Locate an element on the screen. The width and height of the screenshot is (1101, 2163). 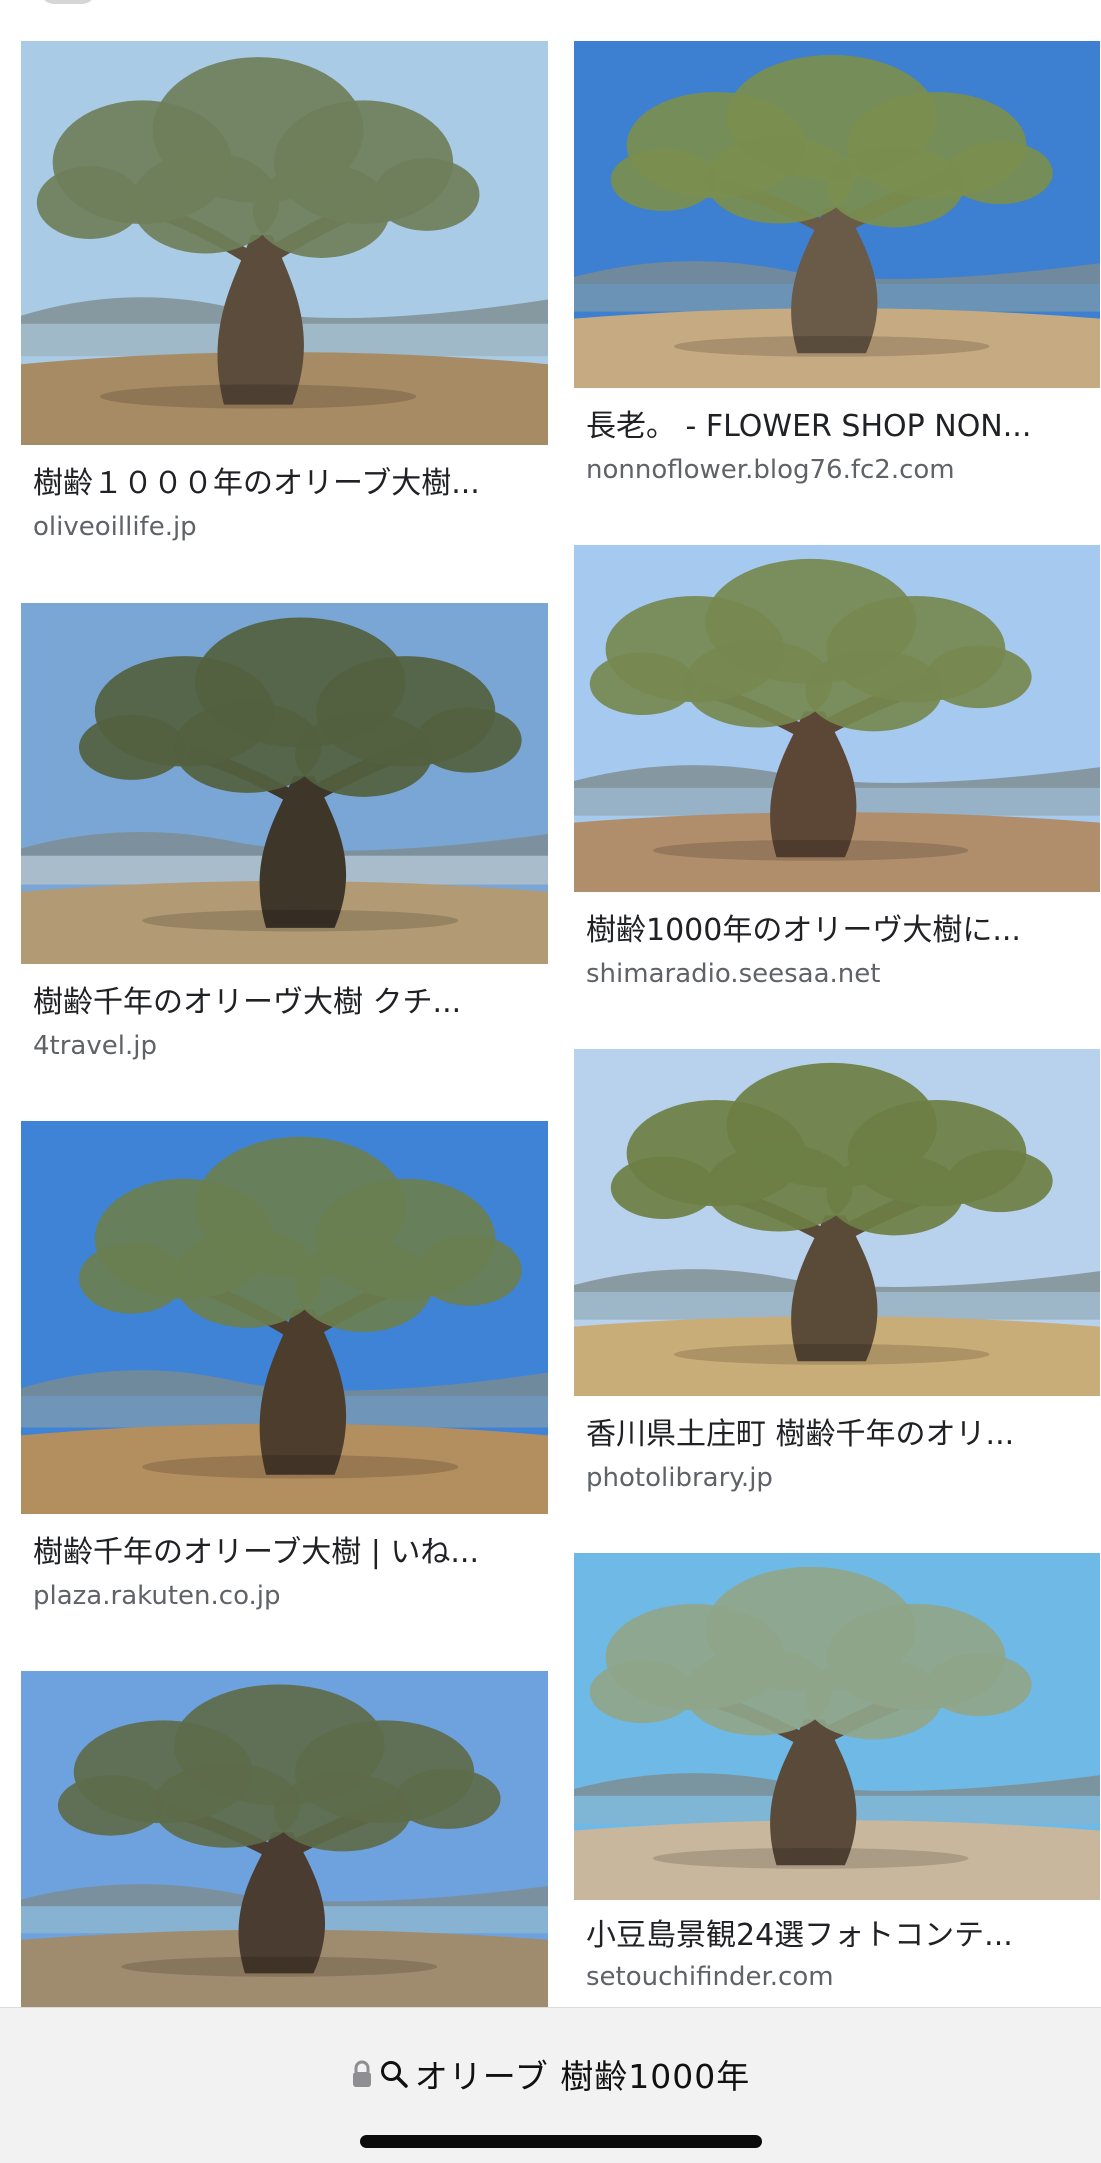
home-indicator is located at coordinates (561, 2141).